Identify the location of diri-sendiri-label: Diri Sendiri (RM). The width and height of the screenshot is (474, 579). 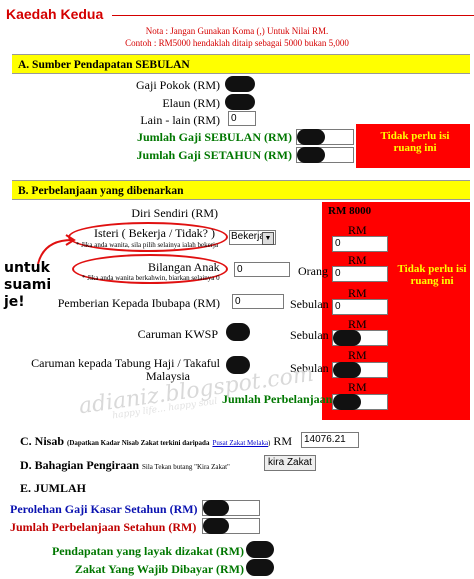
(174, 213).